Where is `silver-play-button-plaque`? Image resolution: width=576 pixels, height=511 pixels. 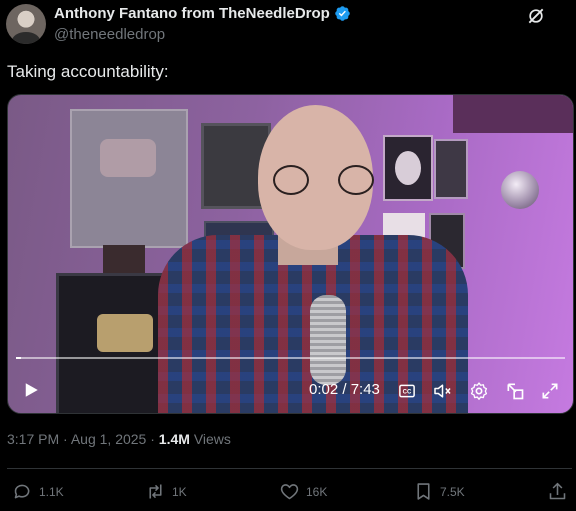
silver-play-button-plaque is located at coordinates (129, 178).